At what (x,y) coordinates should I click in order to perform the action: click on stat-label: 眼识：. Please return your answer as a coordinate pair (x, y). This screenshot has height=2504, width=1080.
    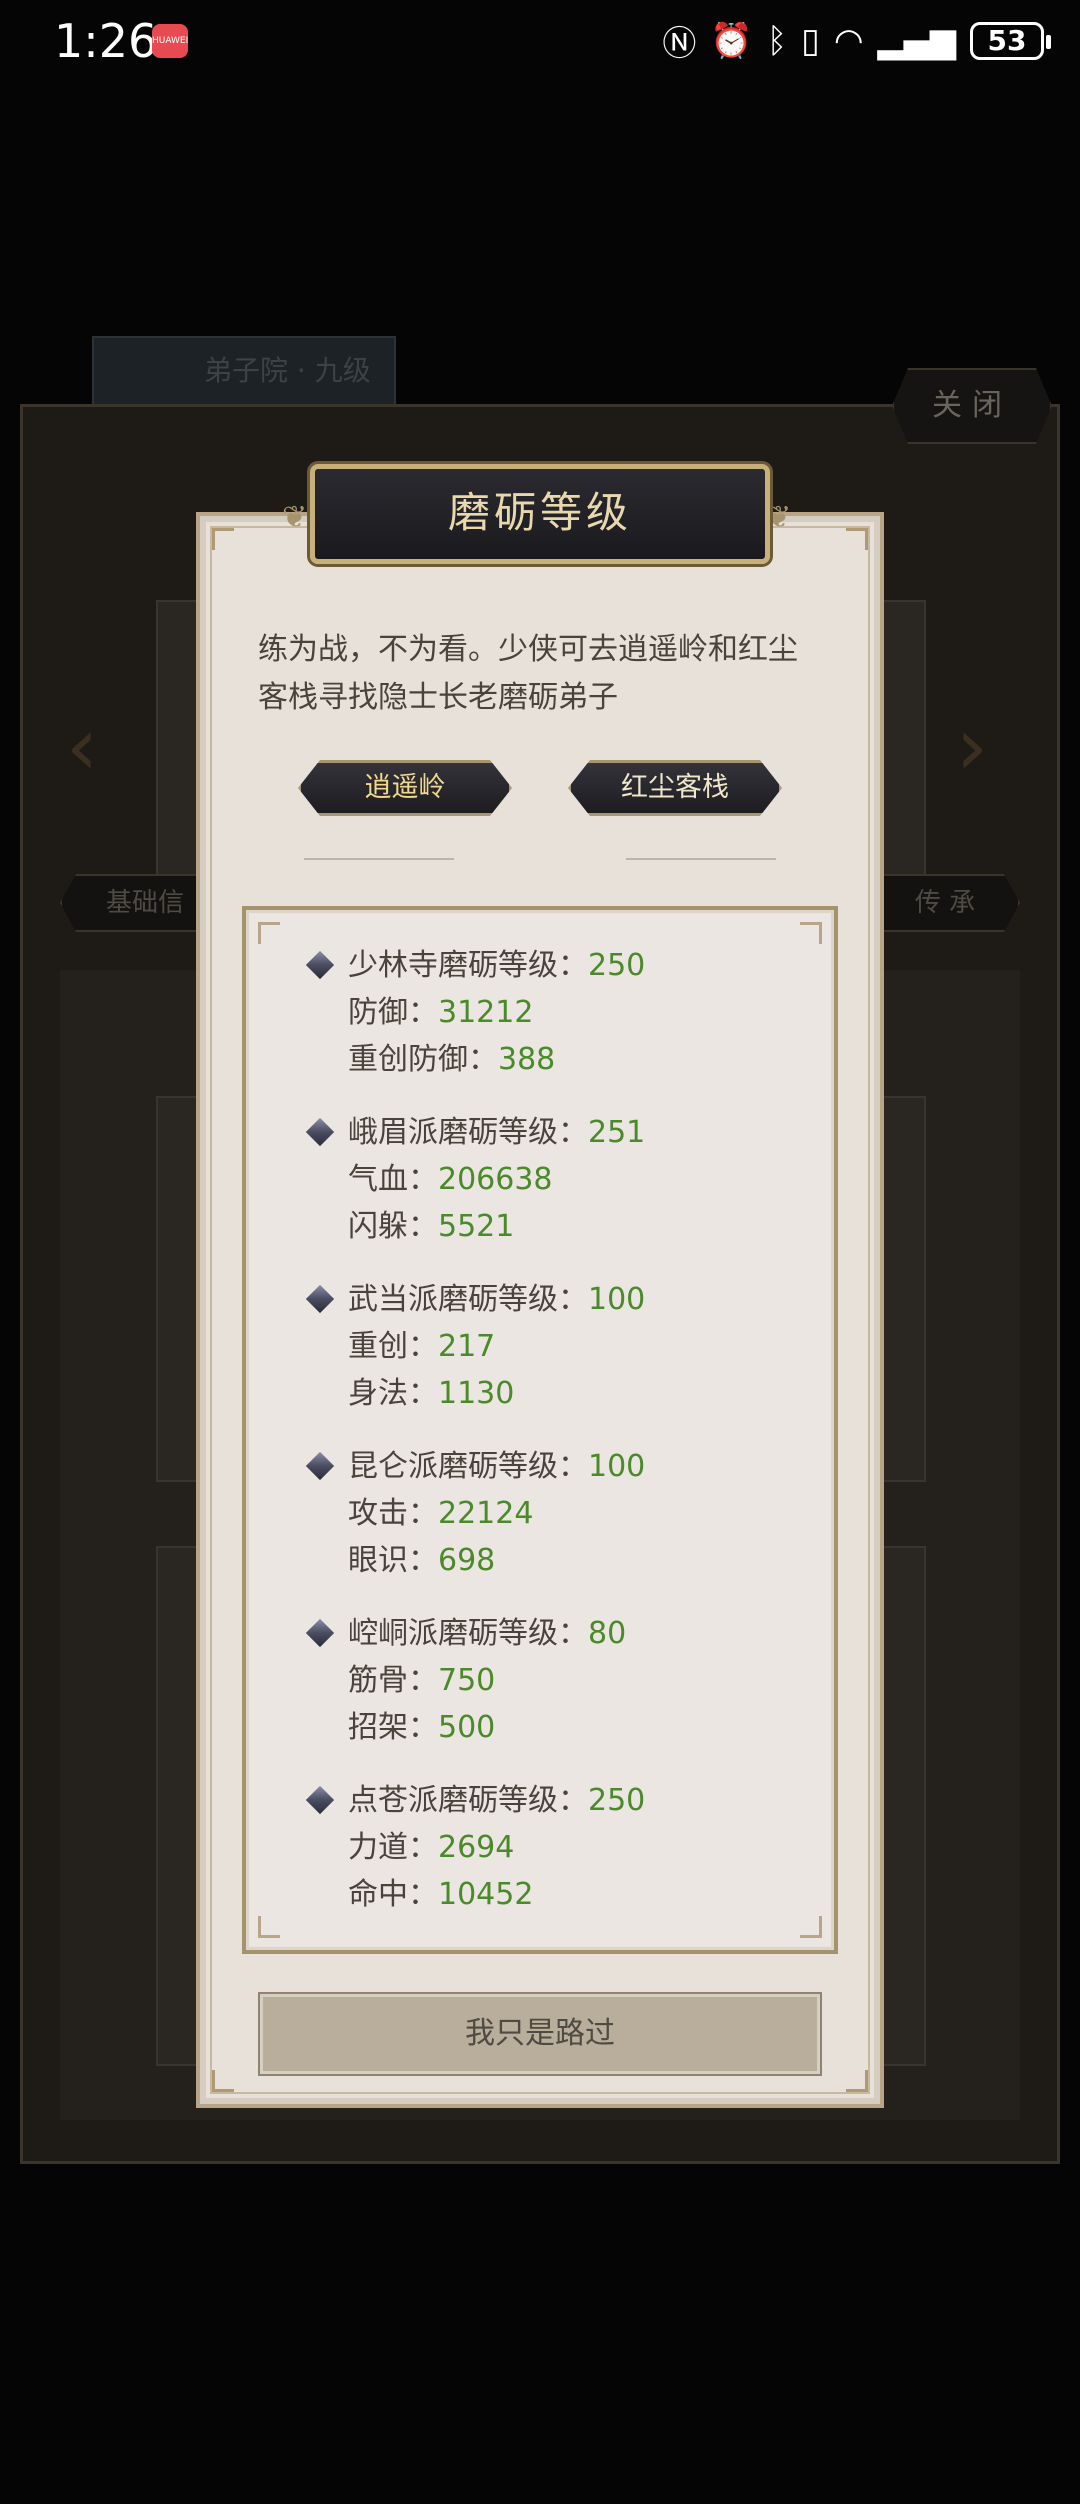
    Looking at the image, I should click on (393, 1560).